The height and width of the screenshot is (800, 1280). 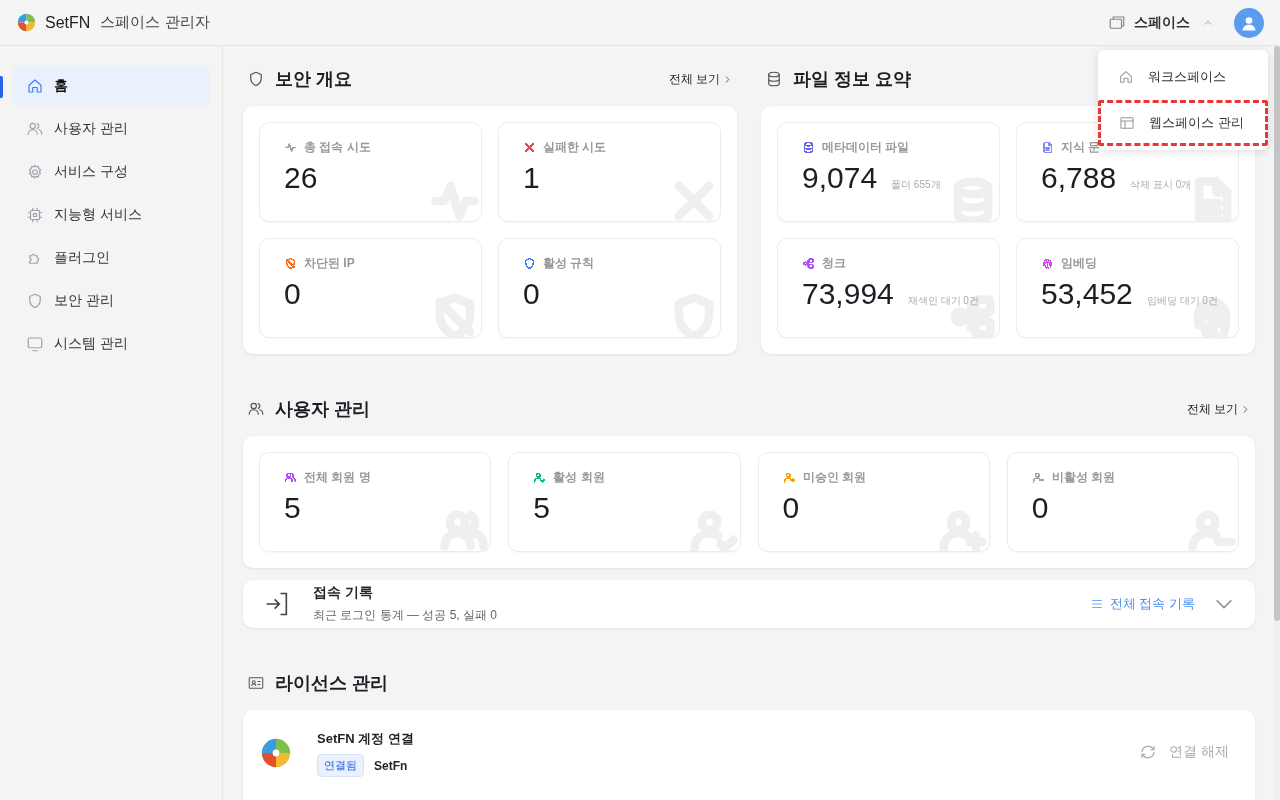 What do you see at coordinates (1079, 178) in the screenshot?
I see `stat-value: 6,788` at bounding box center [1079, 178].